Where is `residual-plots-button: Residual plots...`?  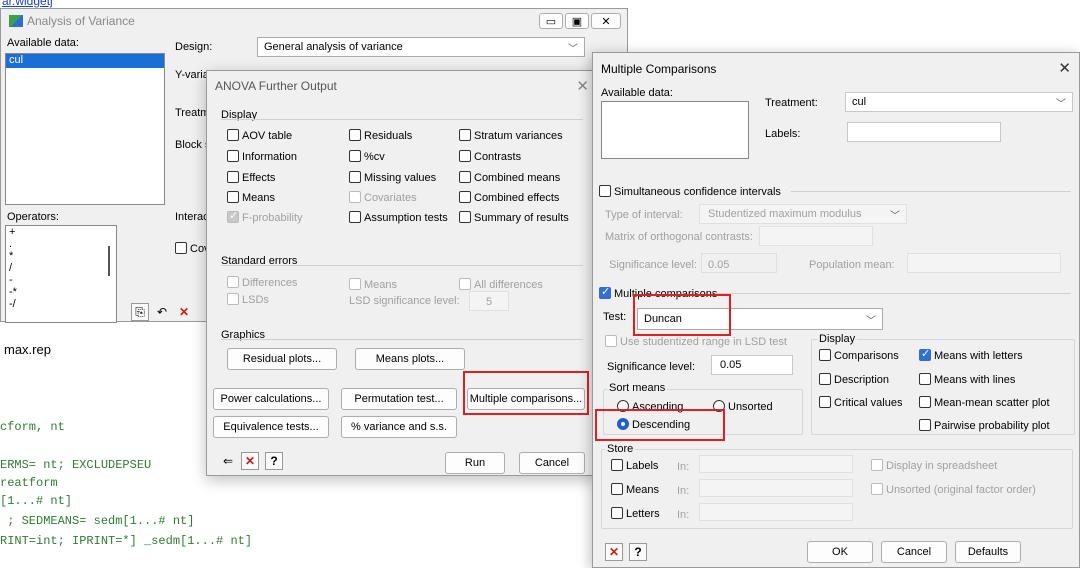 residual-plots-button: Residual plots... is located at coordinates (282, 359).